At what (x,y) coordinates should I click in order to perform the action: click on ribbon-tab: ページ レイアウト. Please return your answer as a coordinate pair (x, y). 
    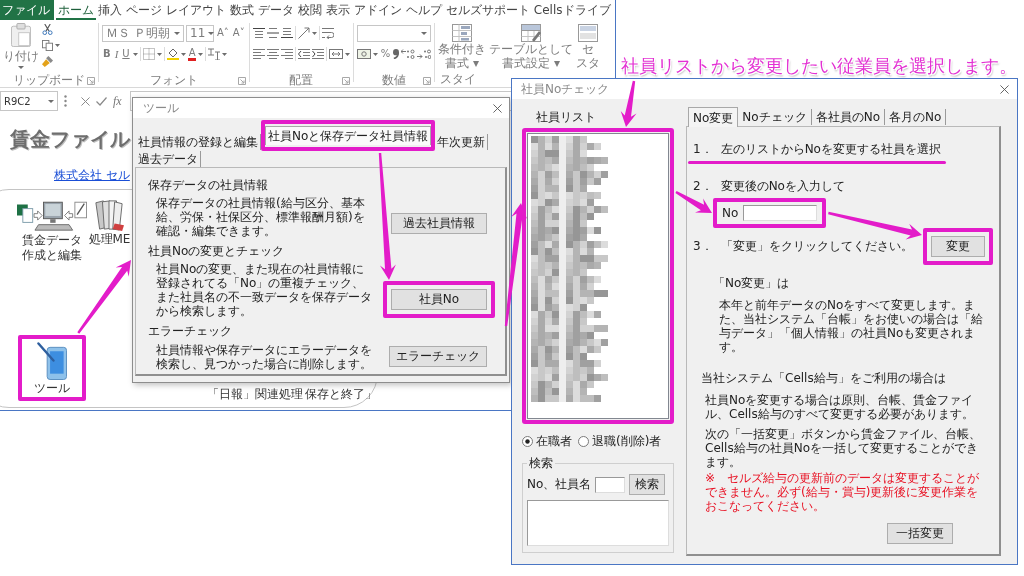
    Looking at the image, I should click on (176, 10).